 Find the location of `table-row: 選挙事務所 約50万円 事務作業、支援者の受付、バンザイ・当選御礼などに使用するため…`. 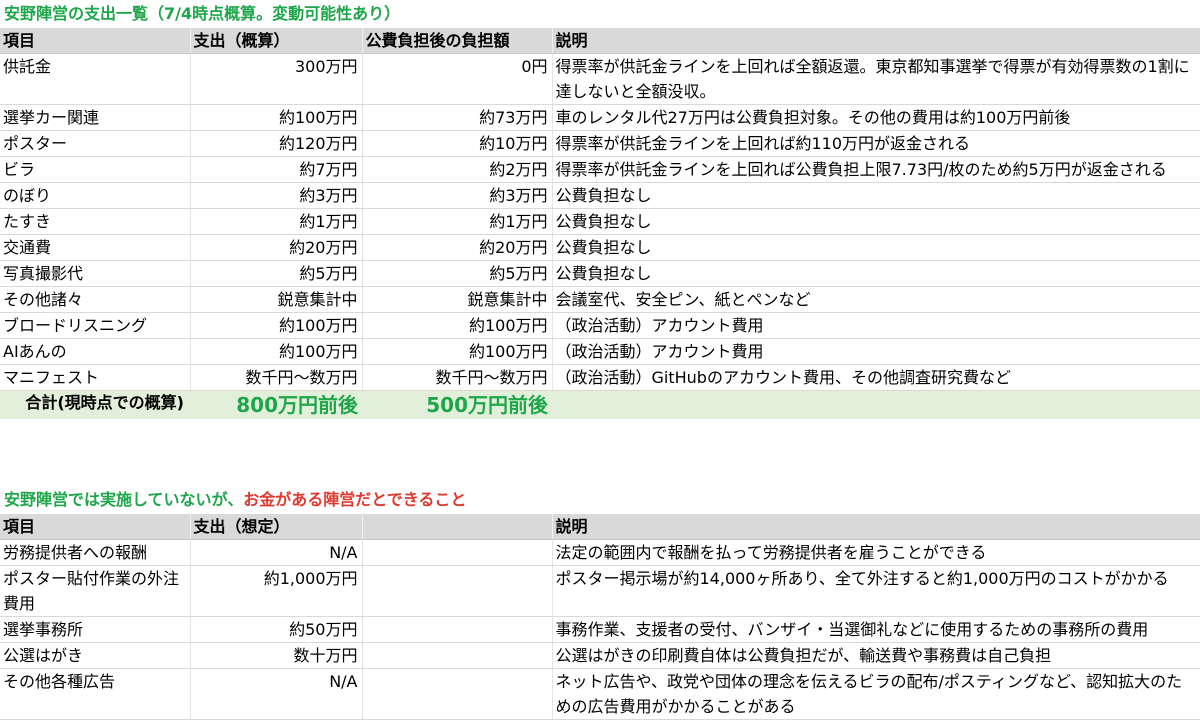

table-row: 選挙事務所 約50万円 事務作業、支援者の受付、バンザイ・当選御礼などに使用するため… is located at coordinates (600, 629).